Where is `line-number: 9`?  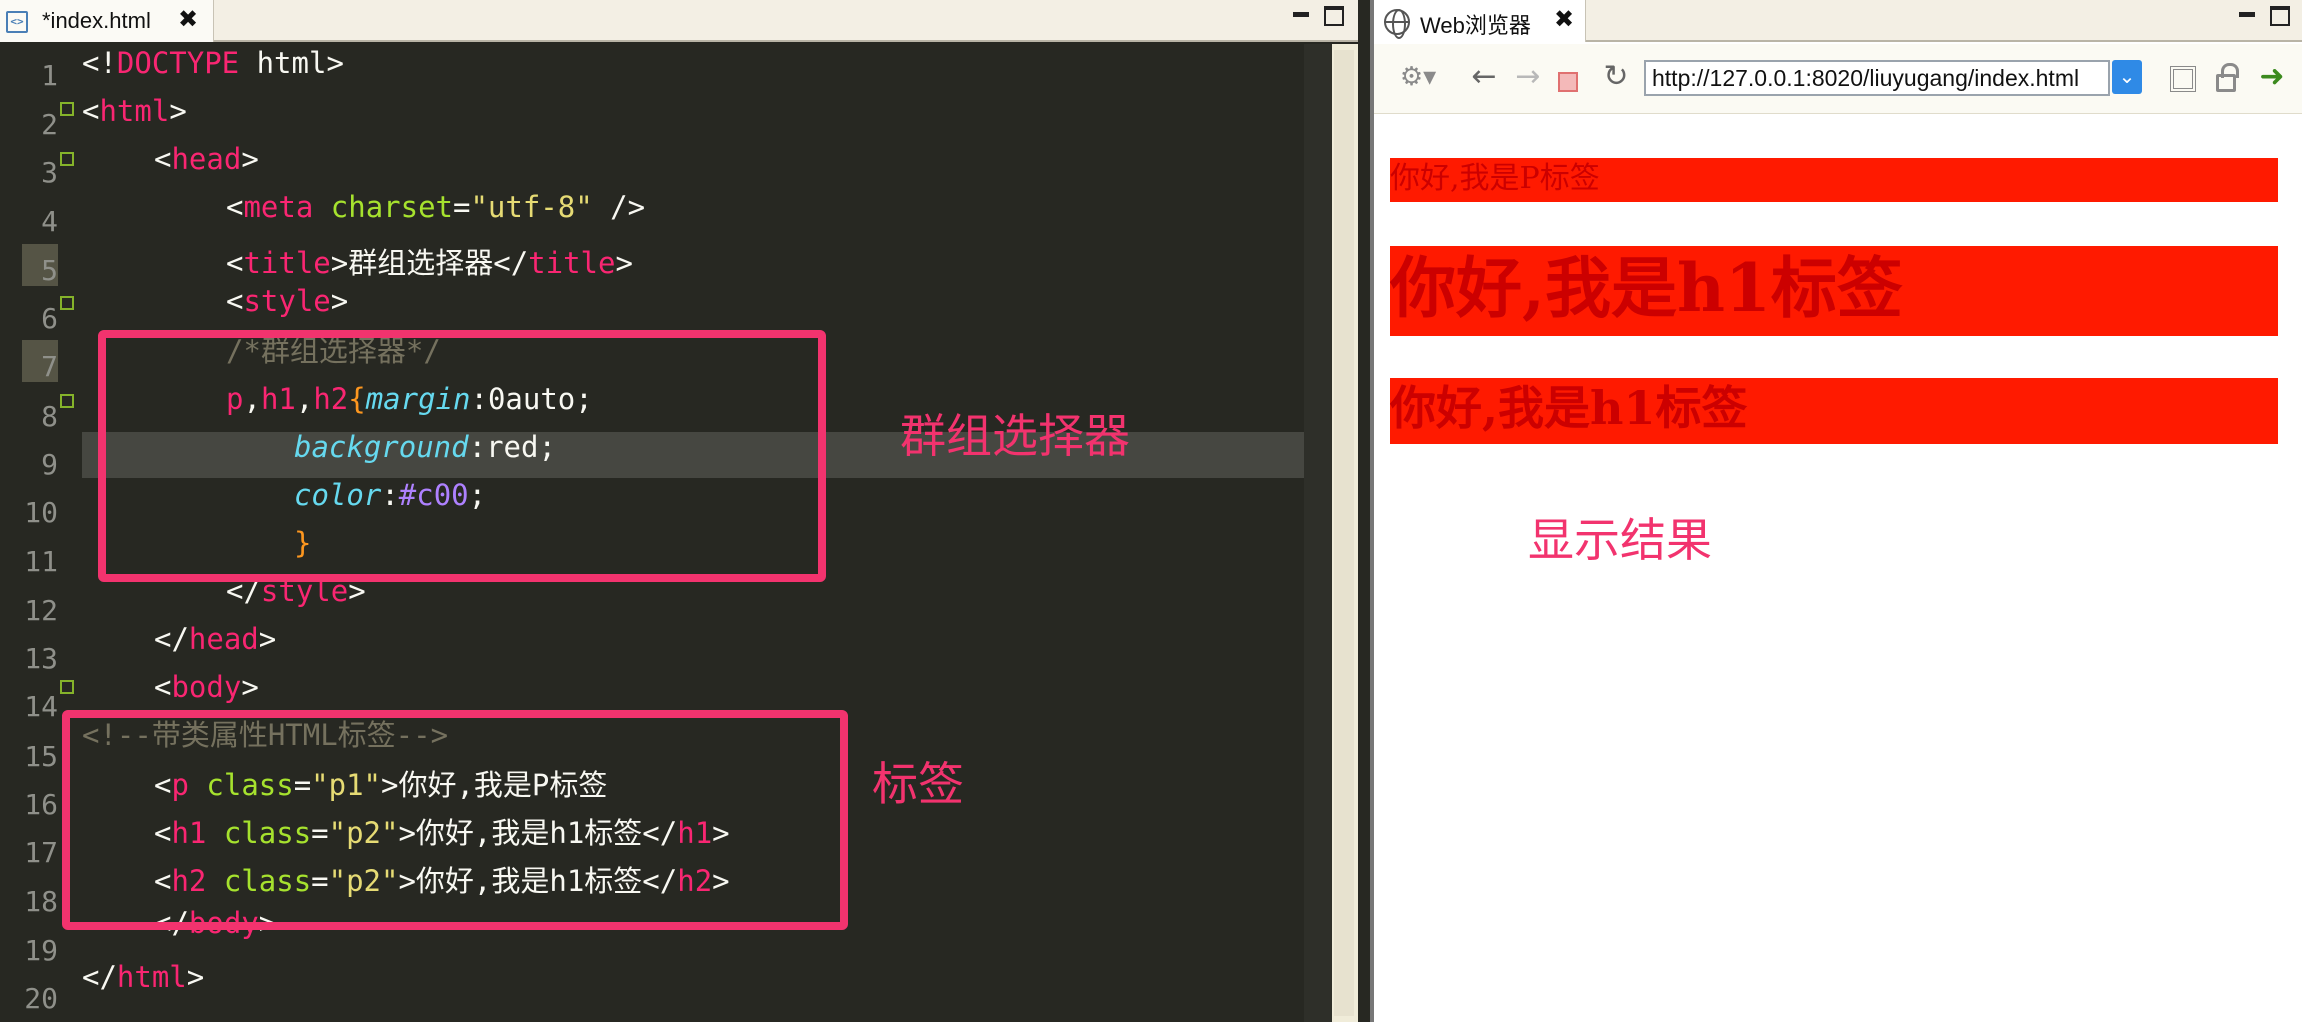 line-number: 9 is located at coordinates (49, 464).